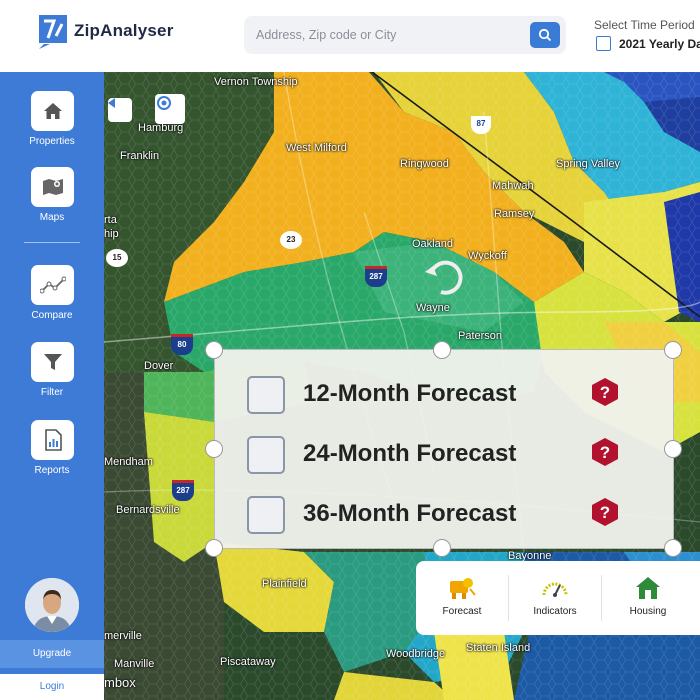 The height and width of the screenshot is (700, 700). Describe the element at coordinates (603, 43) in the screenshot. I see `time-period-checkbox` at that location.